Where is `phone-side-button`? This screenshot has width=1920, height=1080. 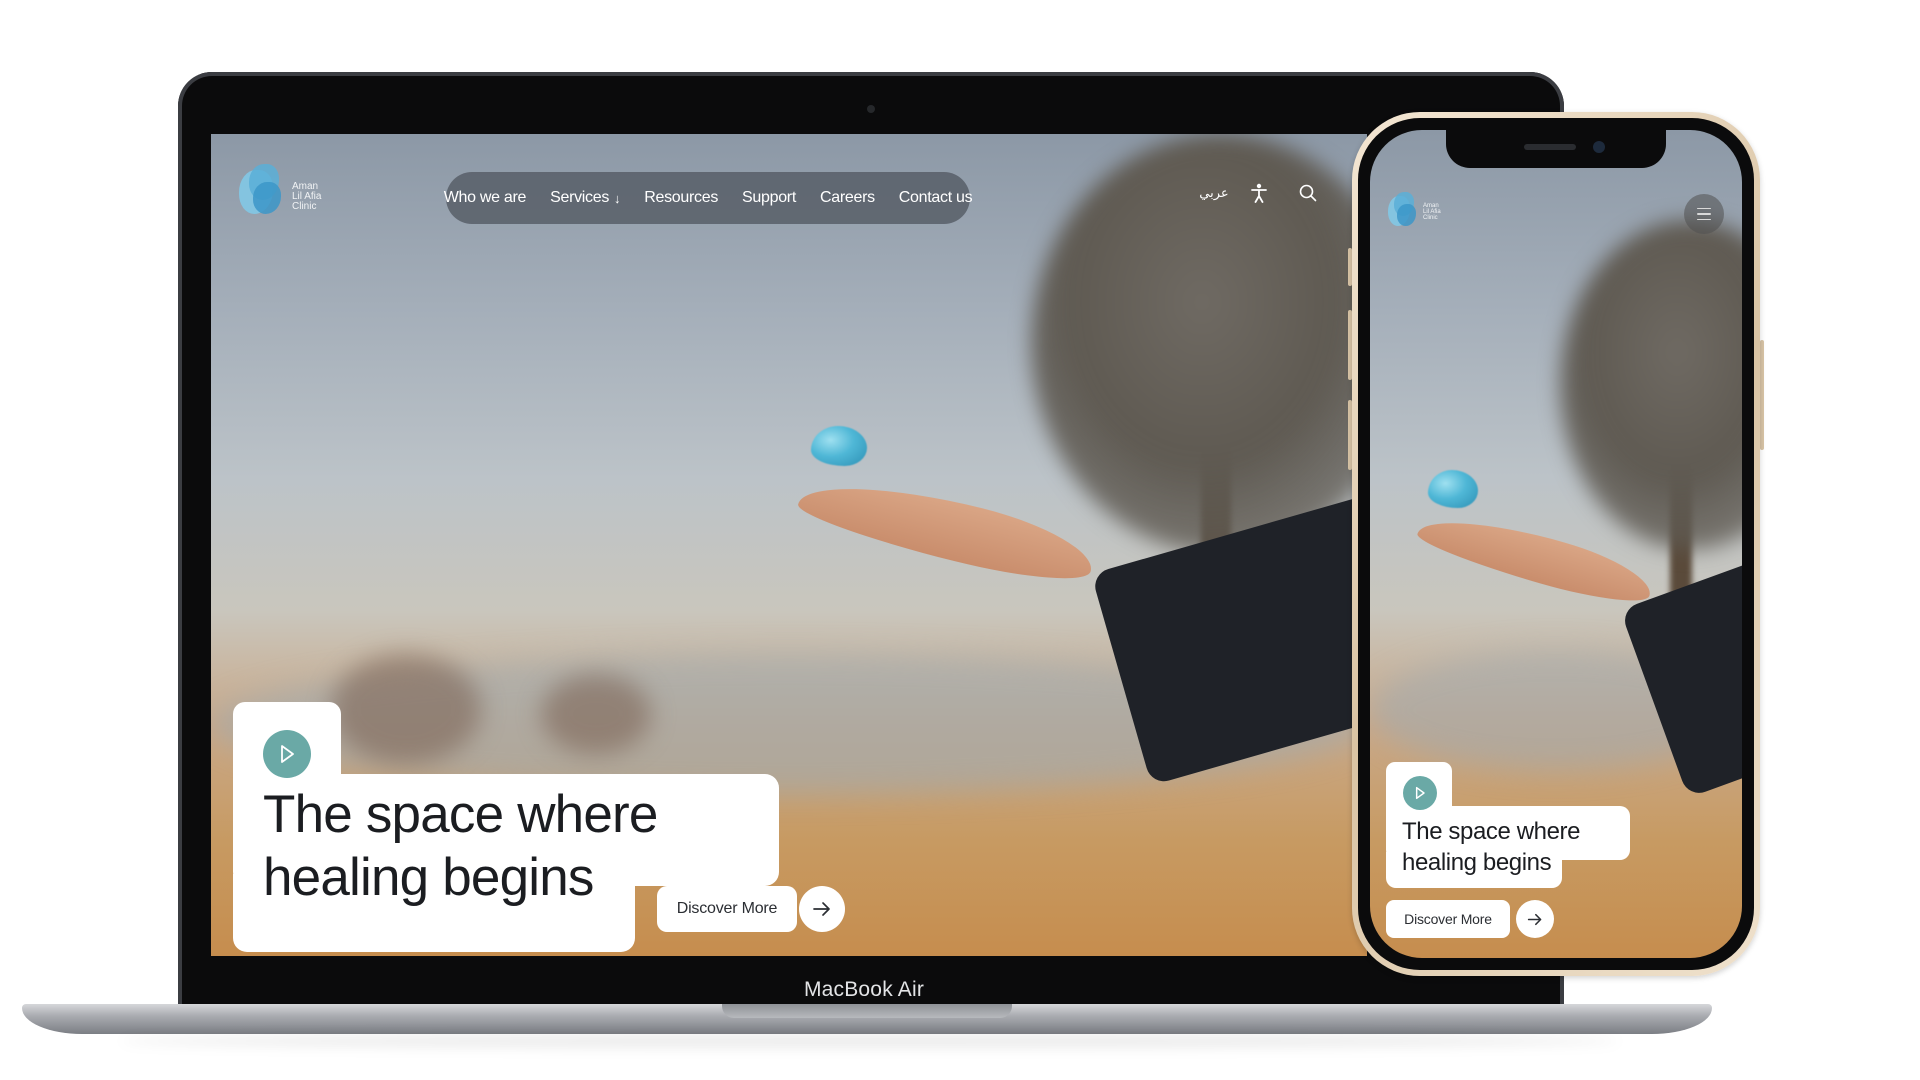 phone-side-button is located at coordinates (1762, 395).